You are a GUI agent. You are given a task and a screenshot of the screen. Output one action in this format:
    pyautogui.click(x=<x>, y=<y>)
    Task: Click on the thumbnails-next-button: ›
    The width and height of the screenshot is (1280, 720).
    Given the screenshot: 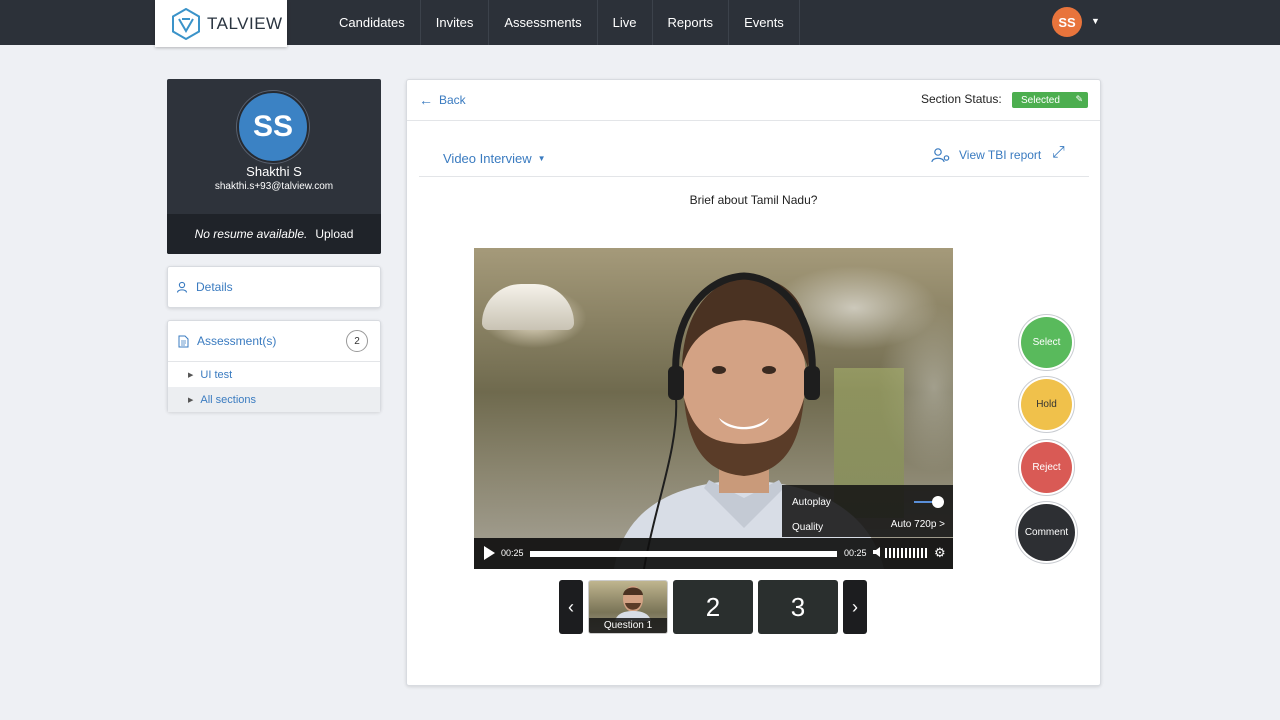 What is the action you would take?
    pyautogui.click(x=855, y=607)
    